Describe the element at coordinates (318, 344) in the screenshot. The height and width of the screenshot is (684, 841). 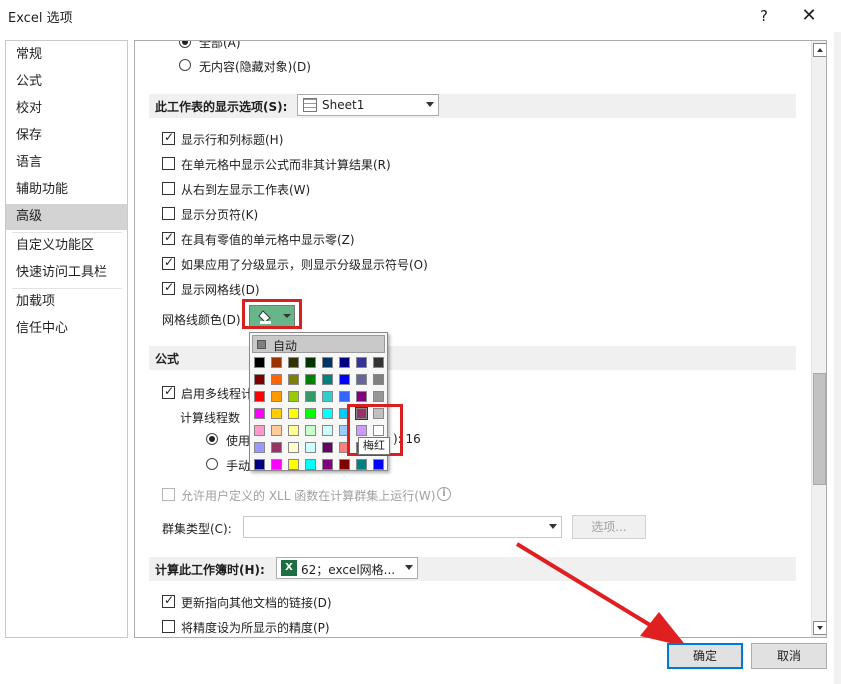
I see `palette-auto-option: 自动` at that location.